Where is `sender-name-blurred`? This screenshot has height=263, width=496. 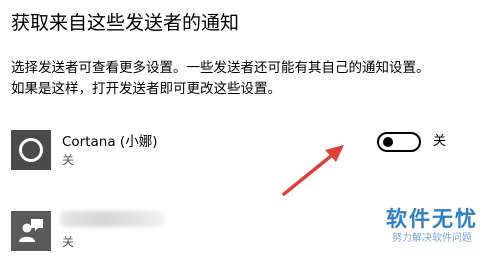
sender-name-blurred is located at coordinates (112, 219).